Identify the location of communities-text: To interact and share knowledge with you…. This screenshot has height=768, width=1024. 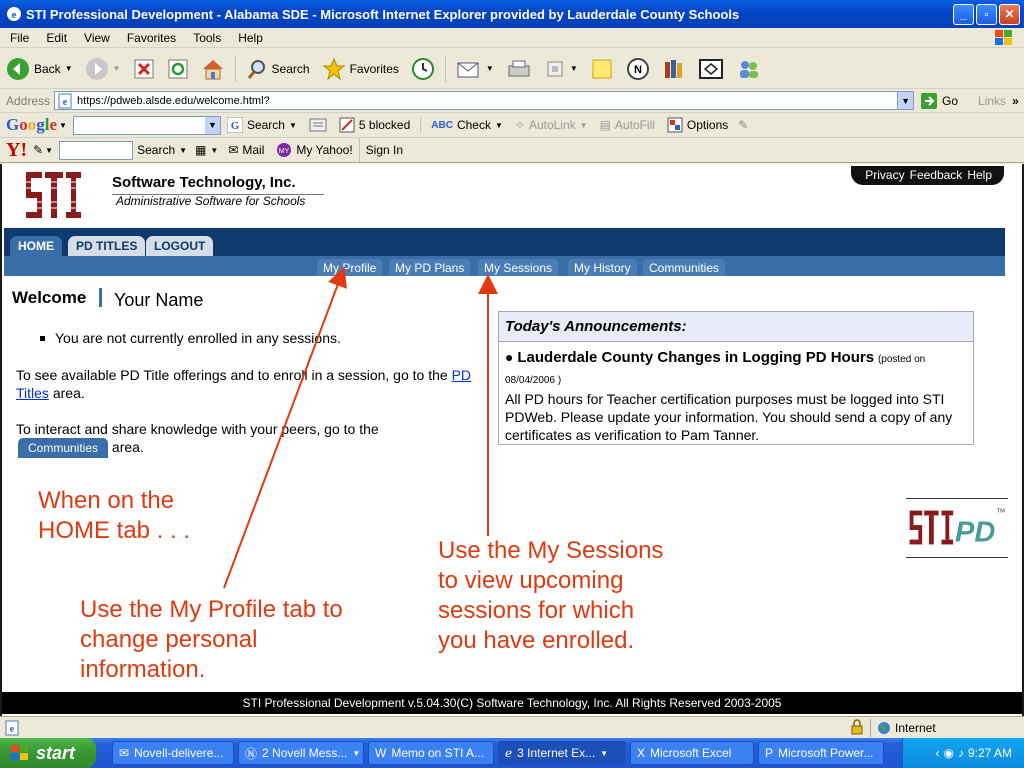
(197, 429).